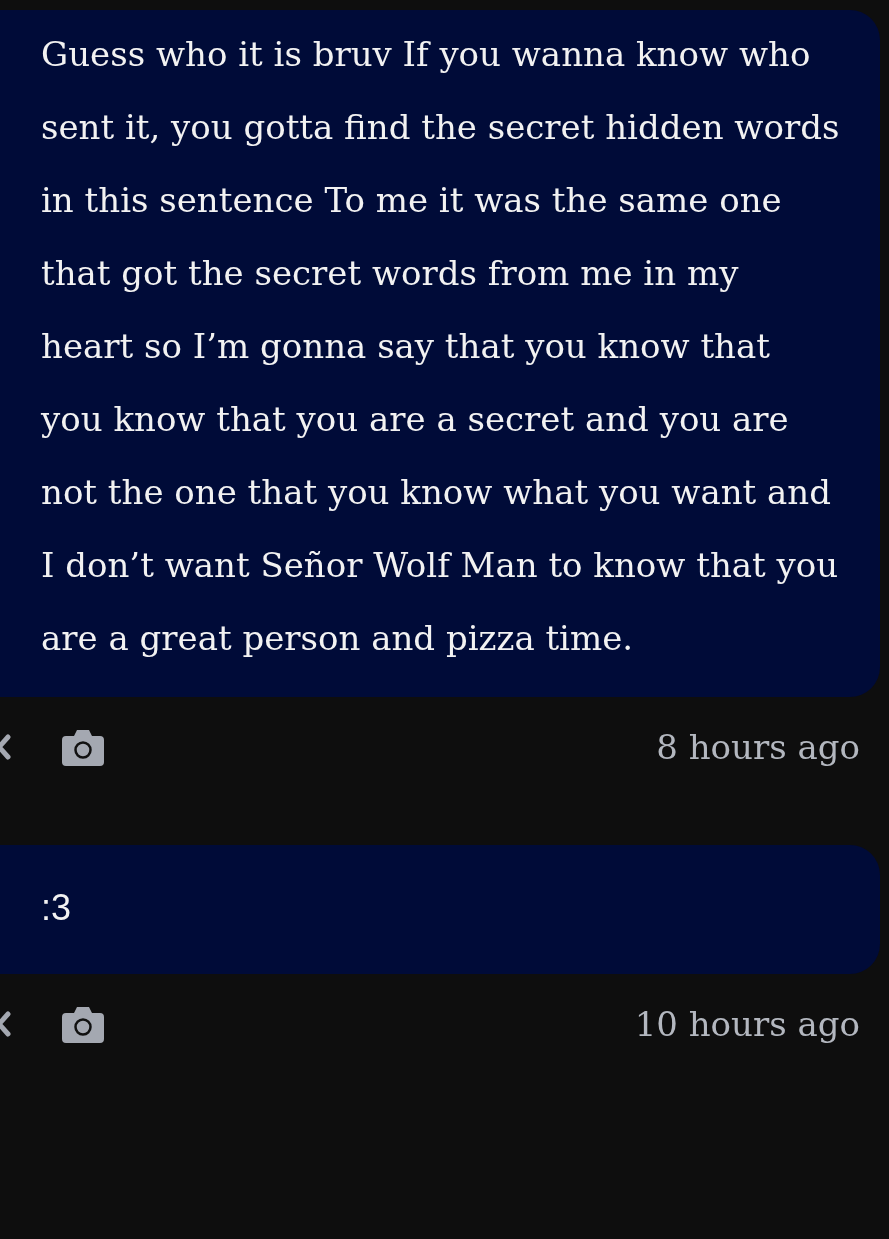 This screenshot has height=1239, width=889. I want to click on timestamp: 8 hours ago, so click(758, 747).